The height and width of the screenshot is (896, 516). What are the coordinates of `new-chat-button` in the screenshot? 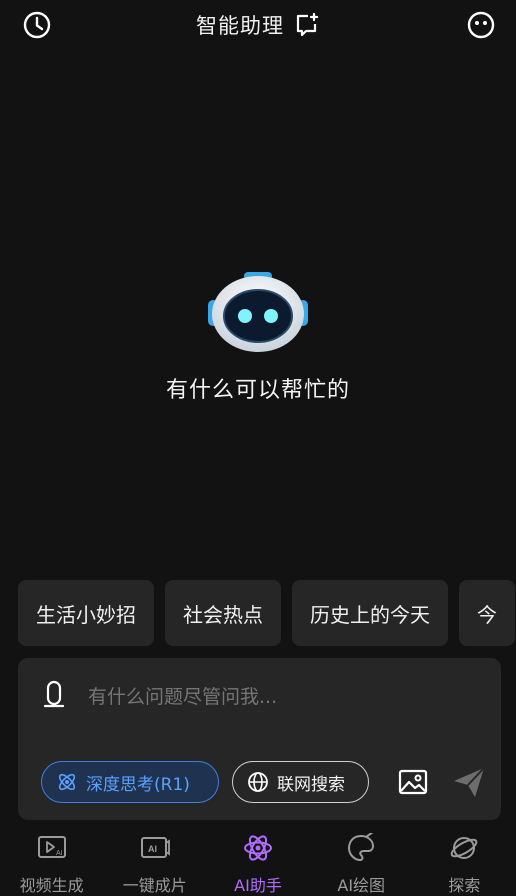 It's located at (307, 25).